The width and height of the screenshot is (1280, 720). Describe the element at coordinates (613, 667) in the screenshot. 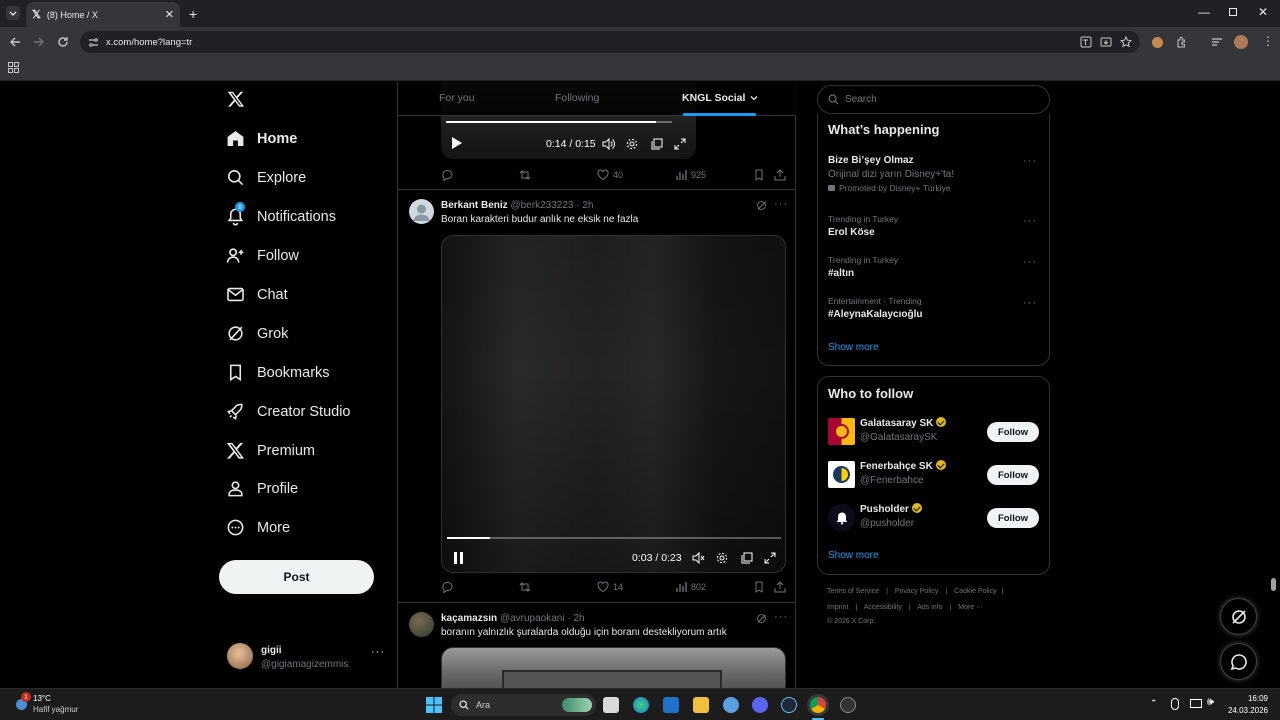

I see `tweet-media` at that location.